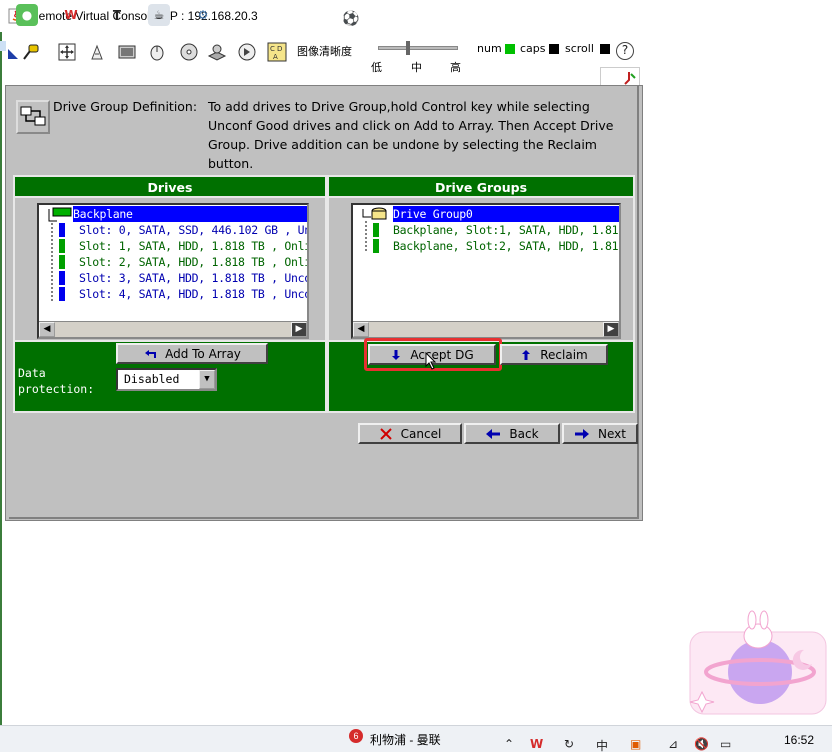 The height and width of the screenshot is (752, 832). I want to click on help-icon: ?, so click(625, 51).